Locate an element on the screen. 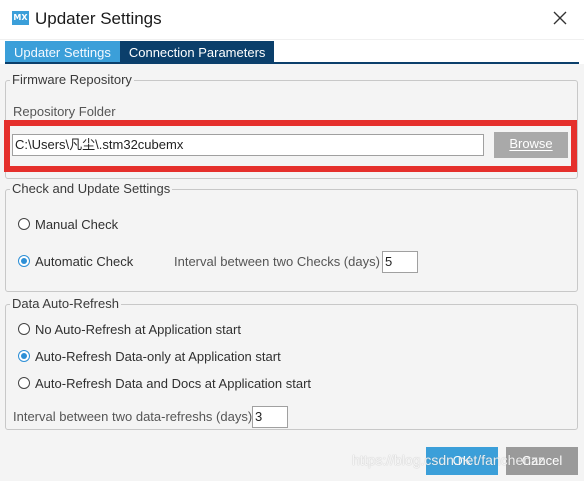 This screenshot has width=584, height=481. tab-updater-settings: Updater Settings is located at coordinates (62, 51).